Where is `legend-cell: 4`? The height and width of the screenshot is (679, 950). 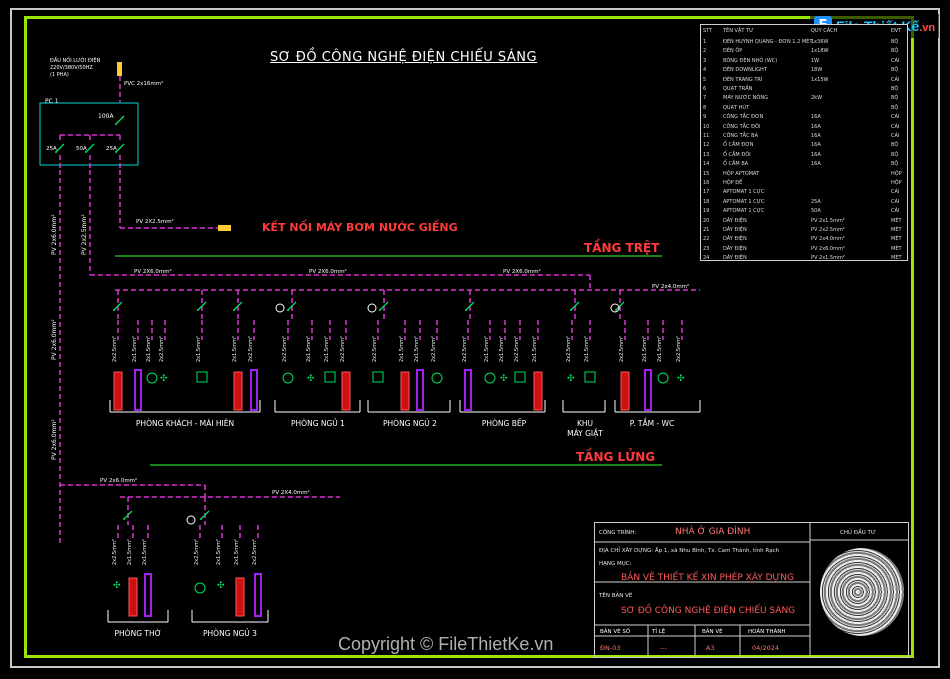 legend-cell: 4 is located at coordinates (705, 70).